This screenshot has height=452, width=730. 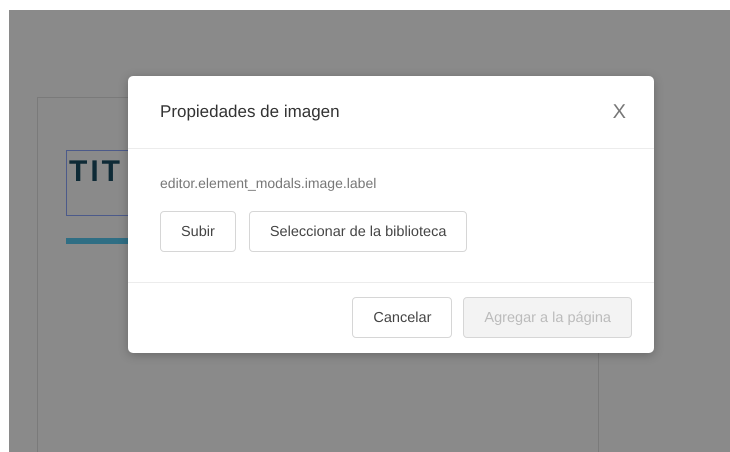 I want to click on cancel-button: Cancelar, so click(x=402, y=317).